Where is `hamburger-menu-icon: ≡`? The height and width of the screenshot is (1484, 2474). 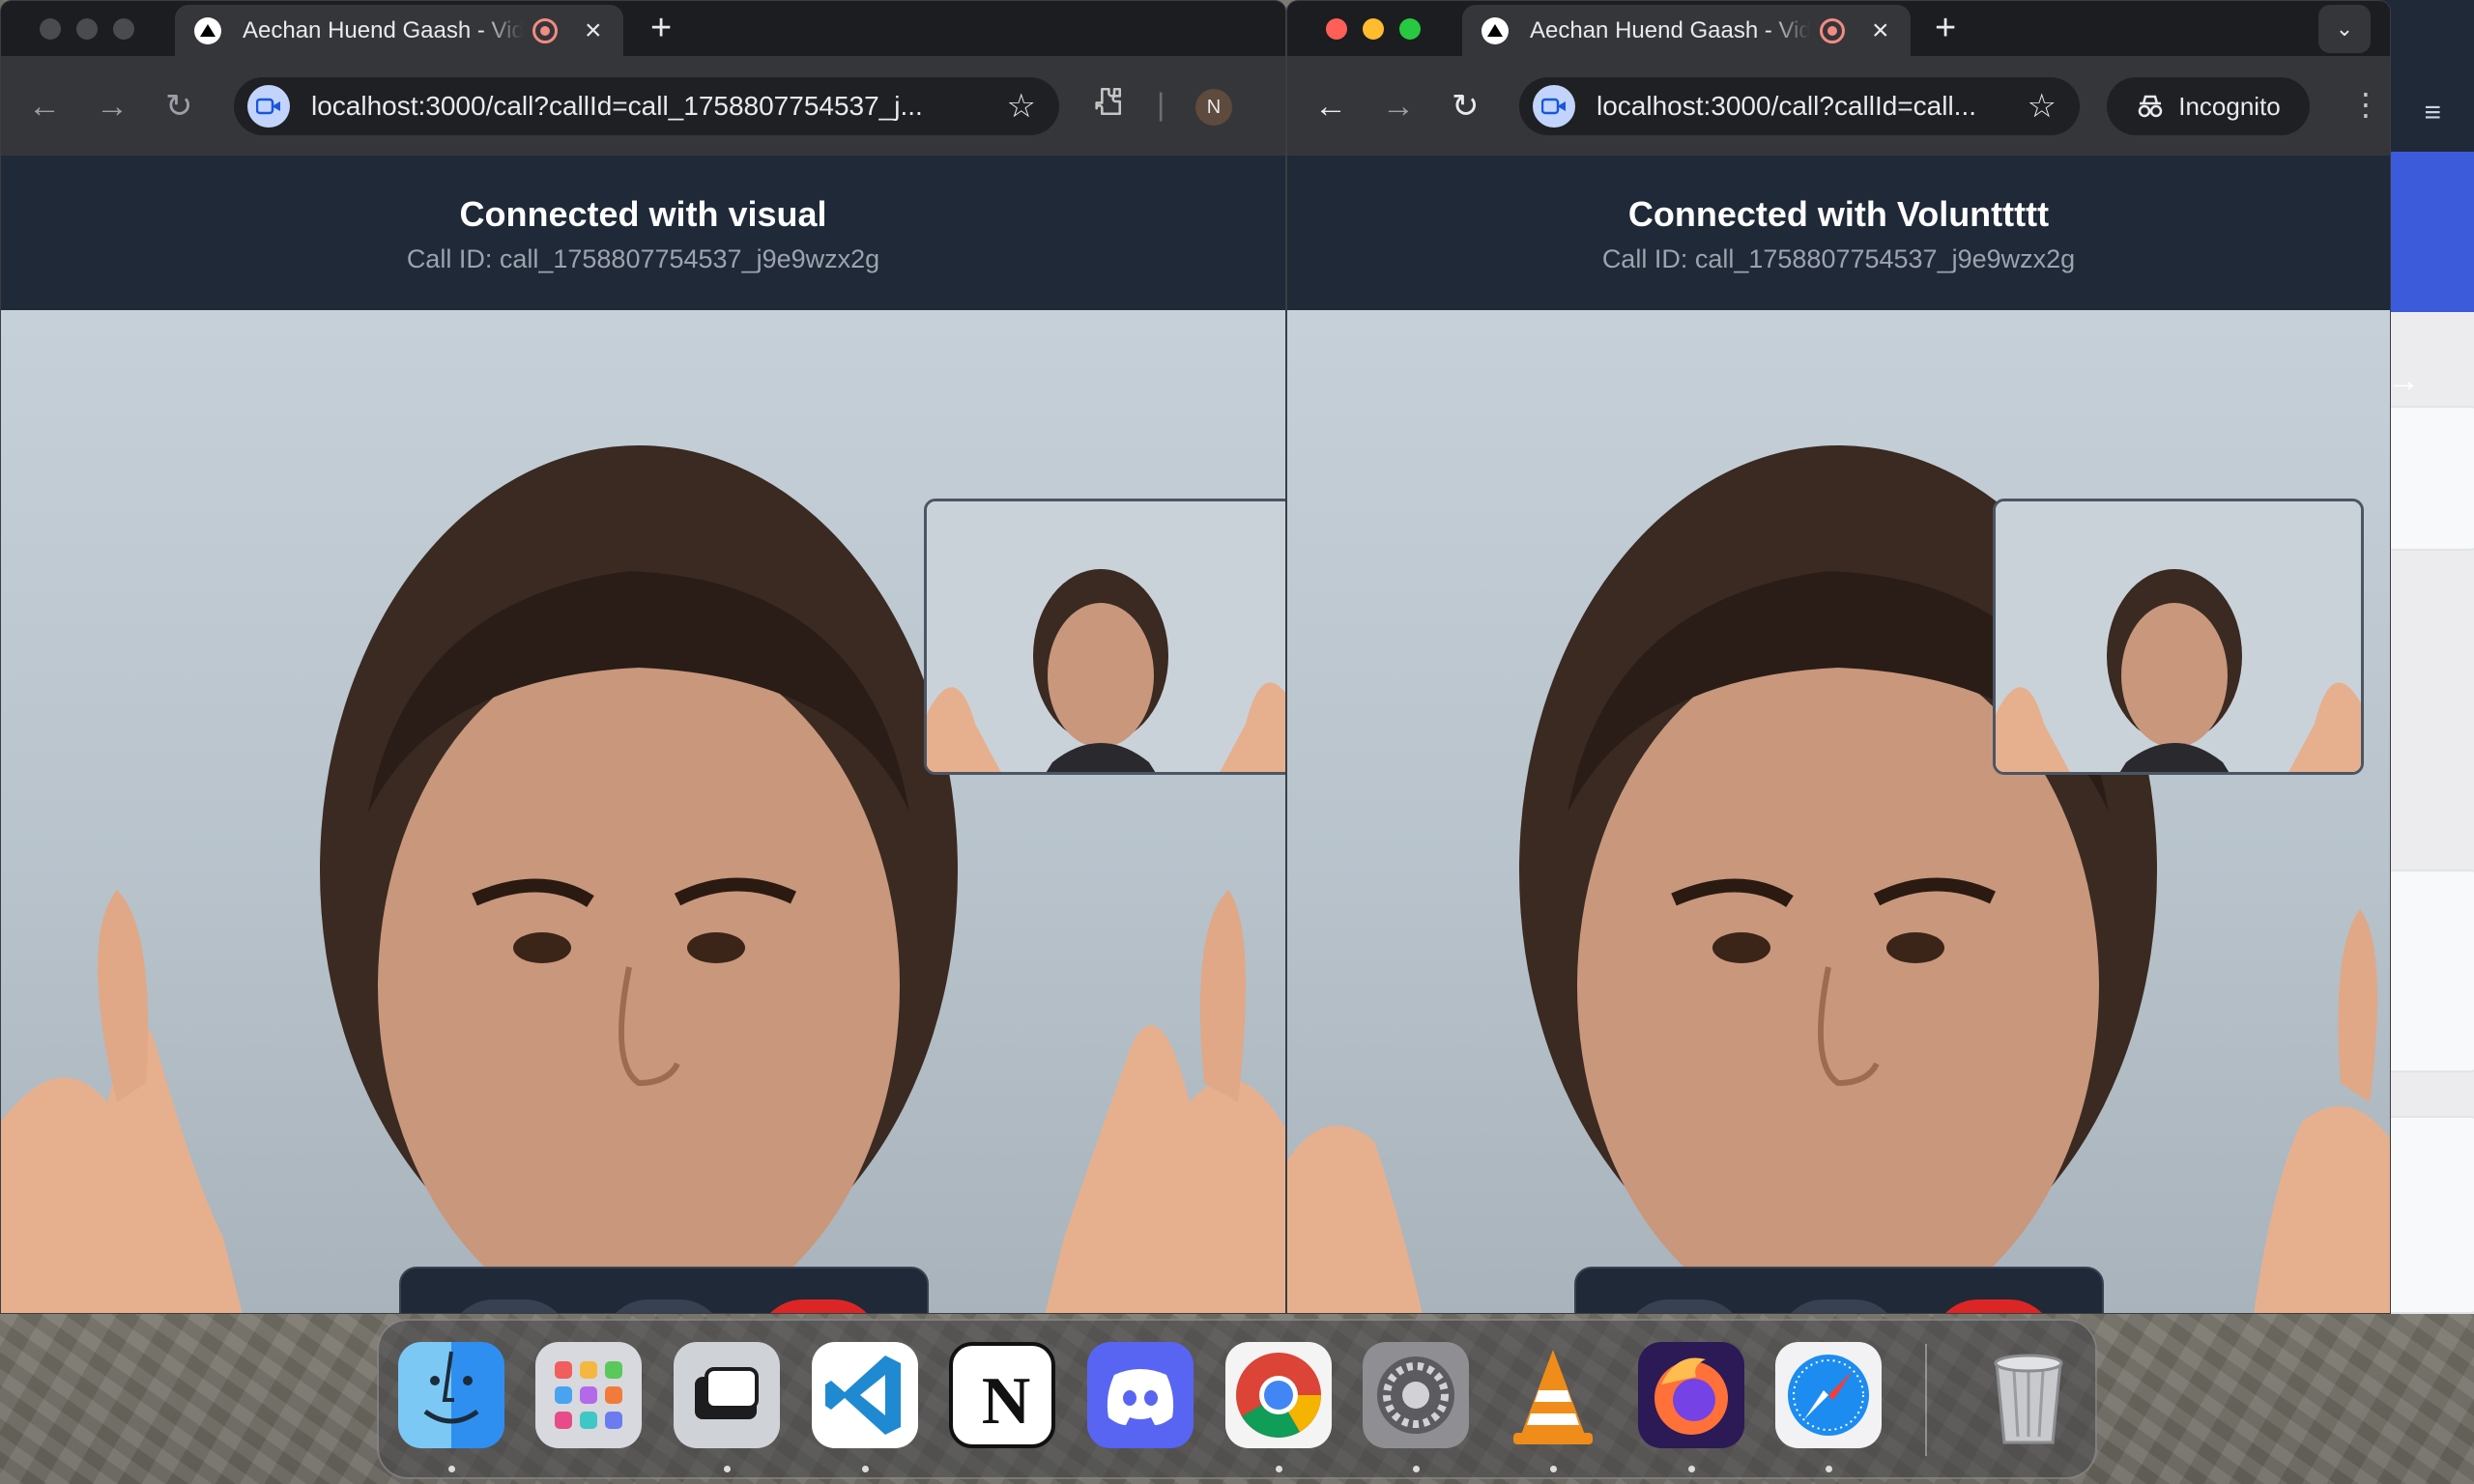 hamburger-menu-icon: ≡ is located at coordinates (2432, 113).